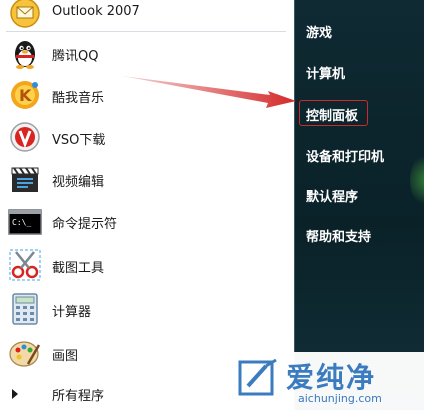  I want to click on program-label: 酷我音乐, so click(78, 98).